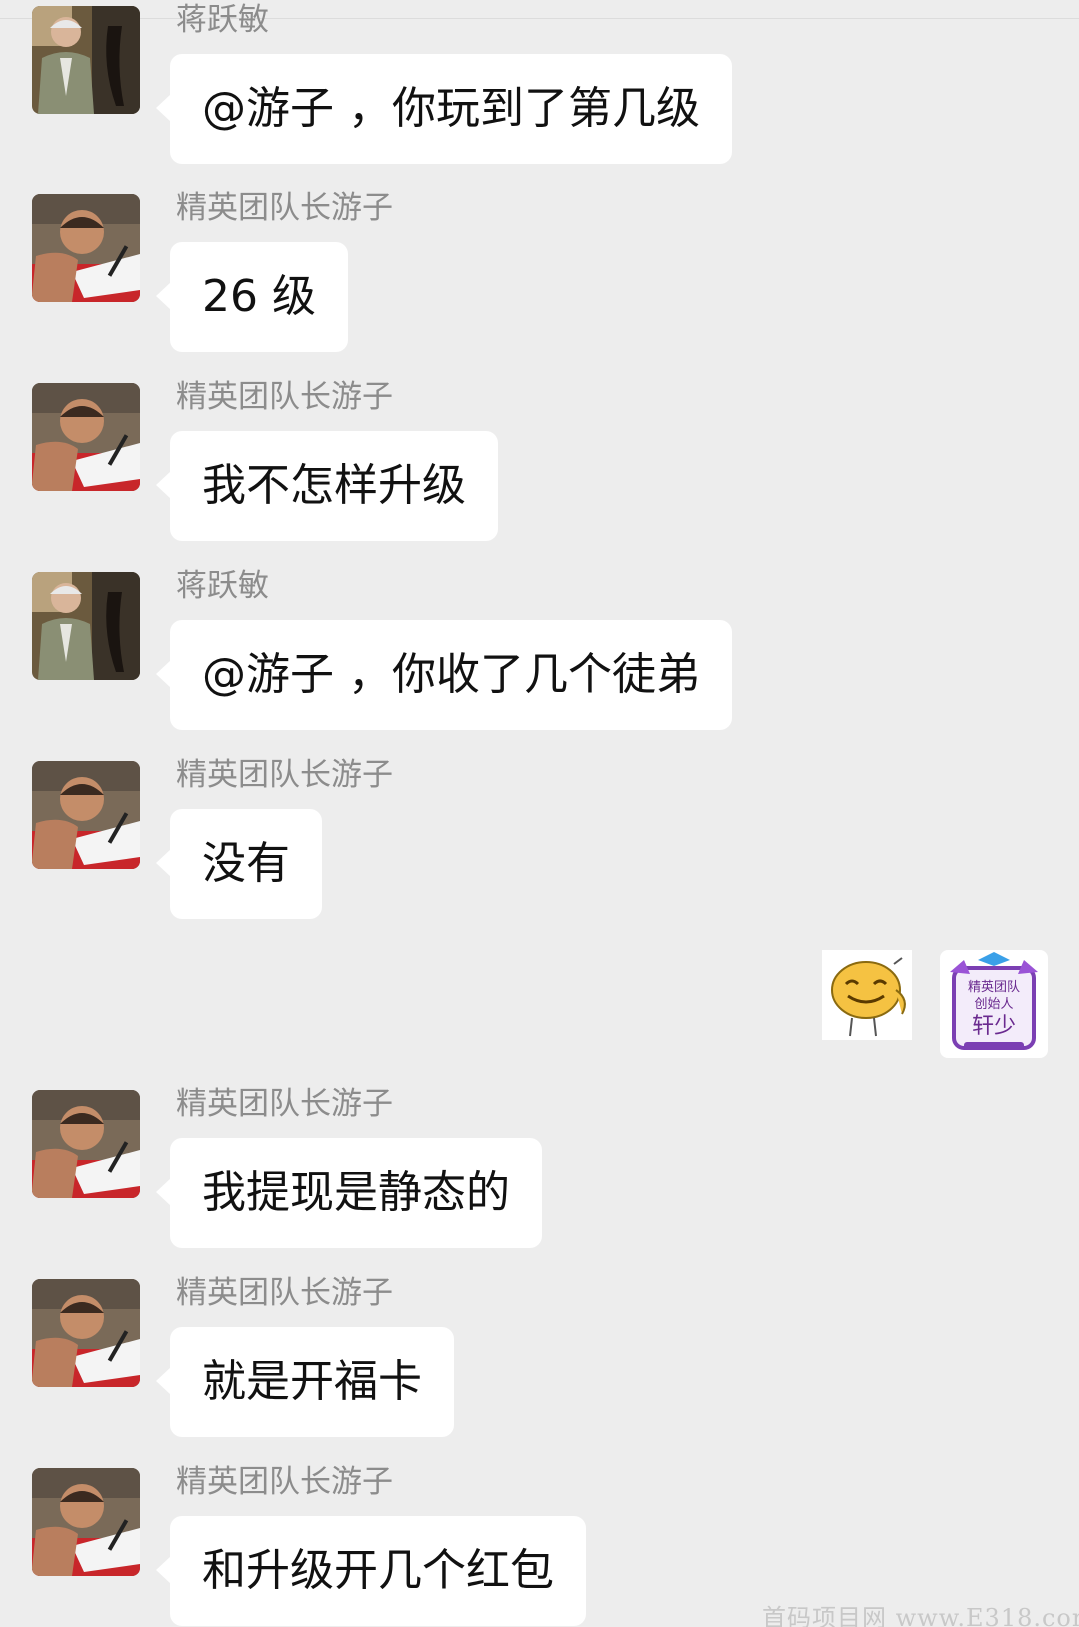 Image resolution: width=1079 pixels, height=1627 pixels. I want to click on sticker-message, so click(867, 995).